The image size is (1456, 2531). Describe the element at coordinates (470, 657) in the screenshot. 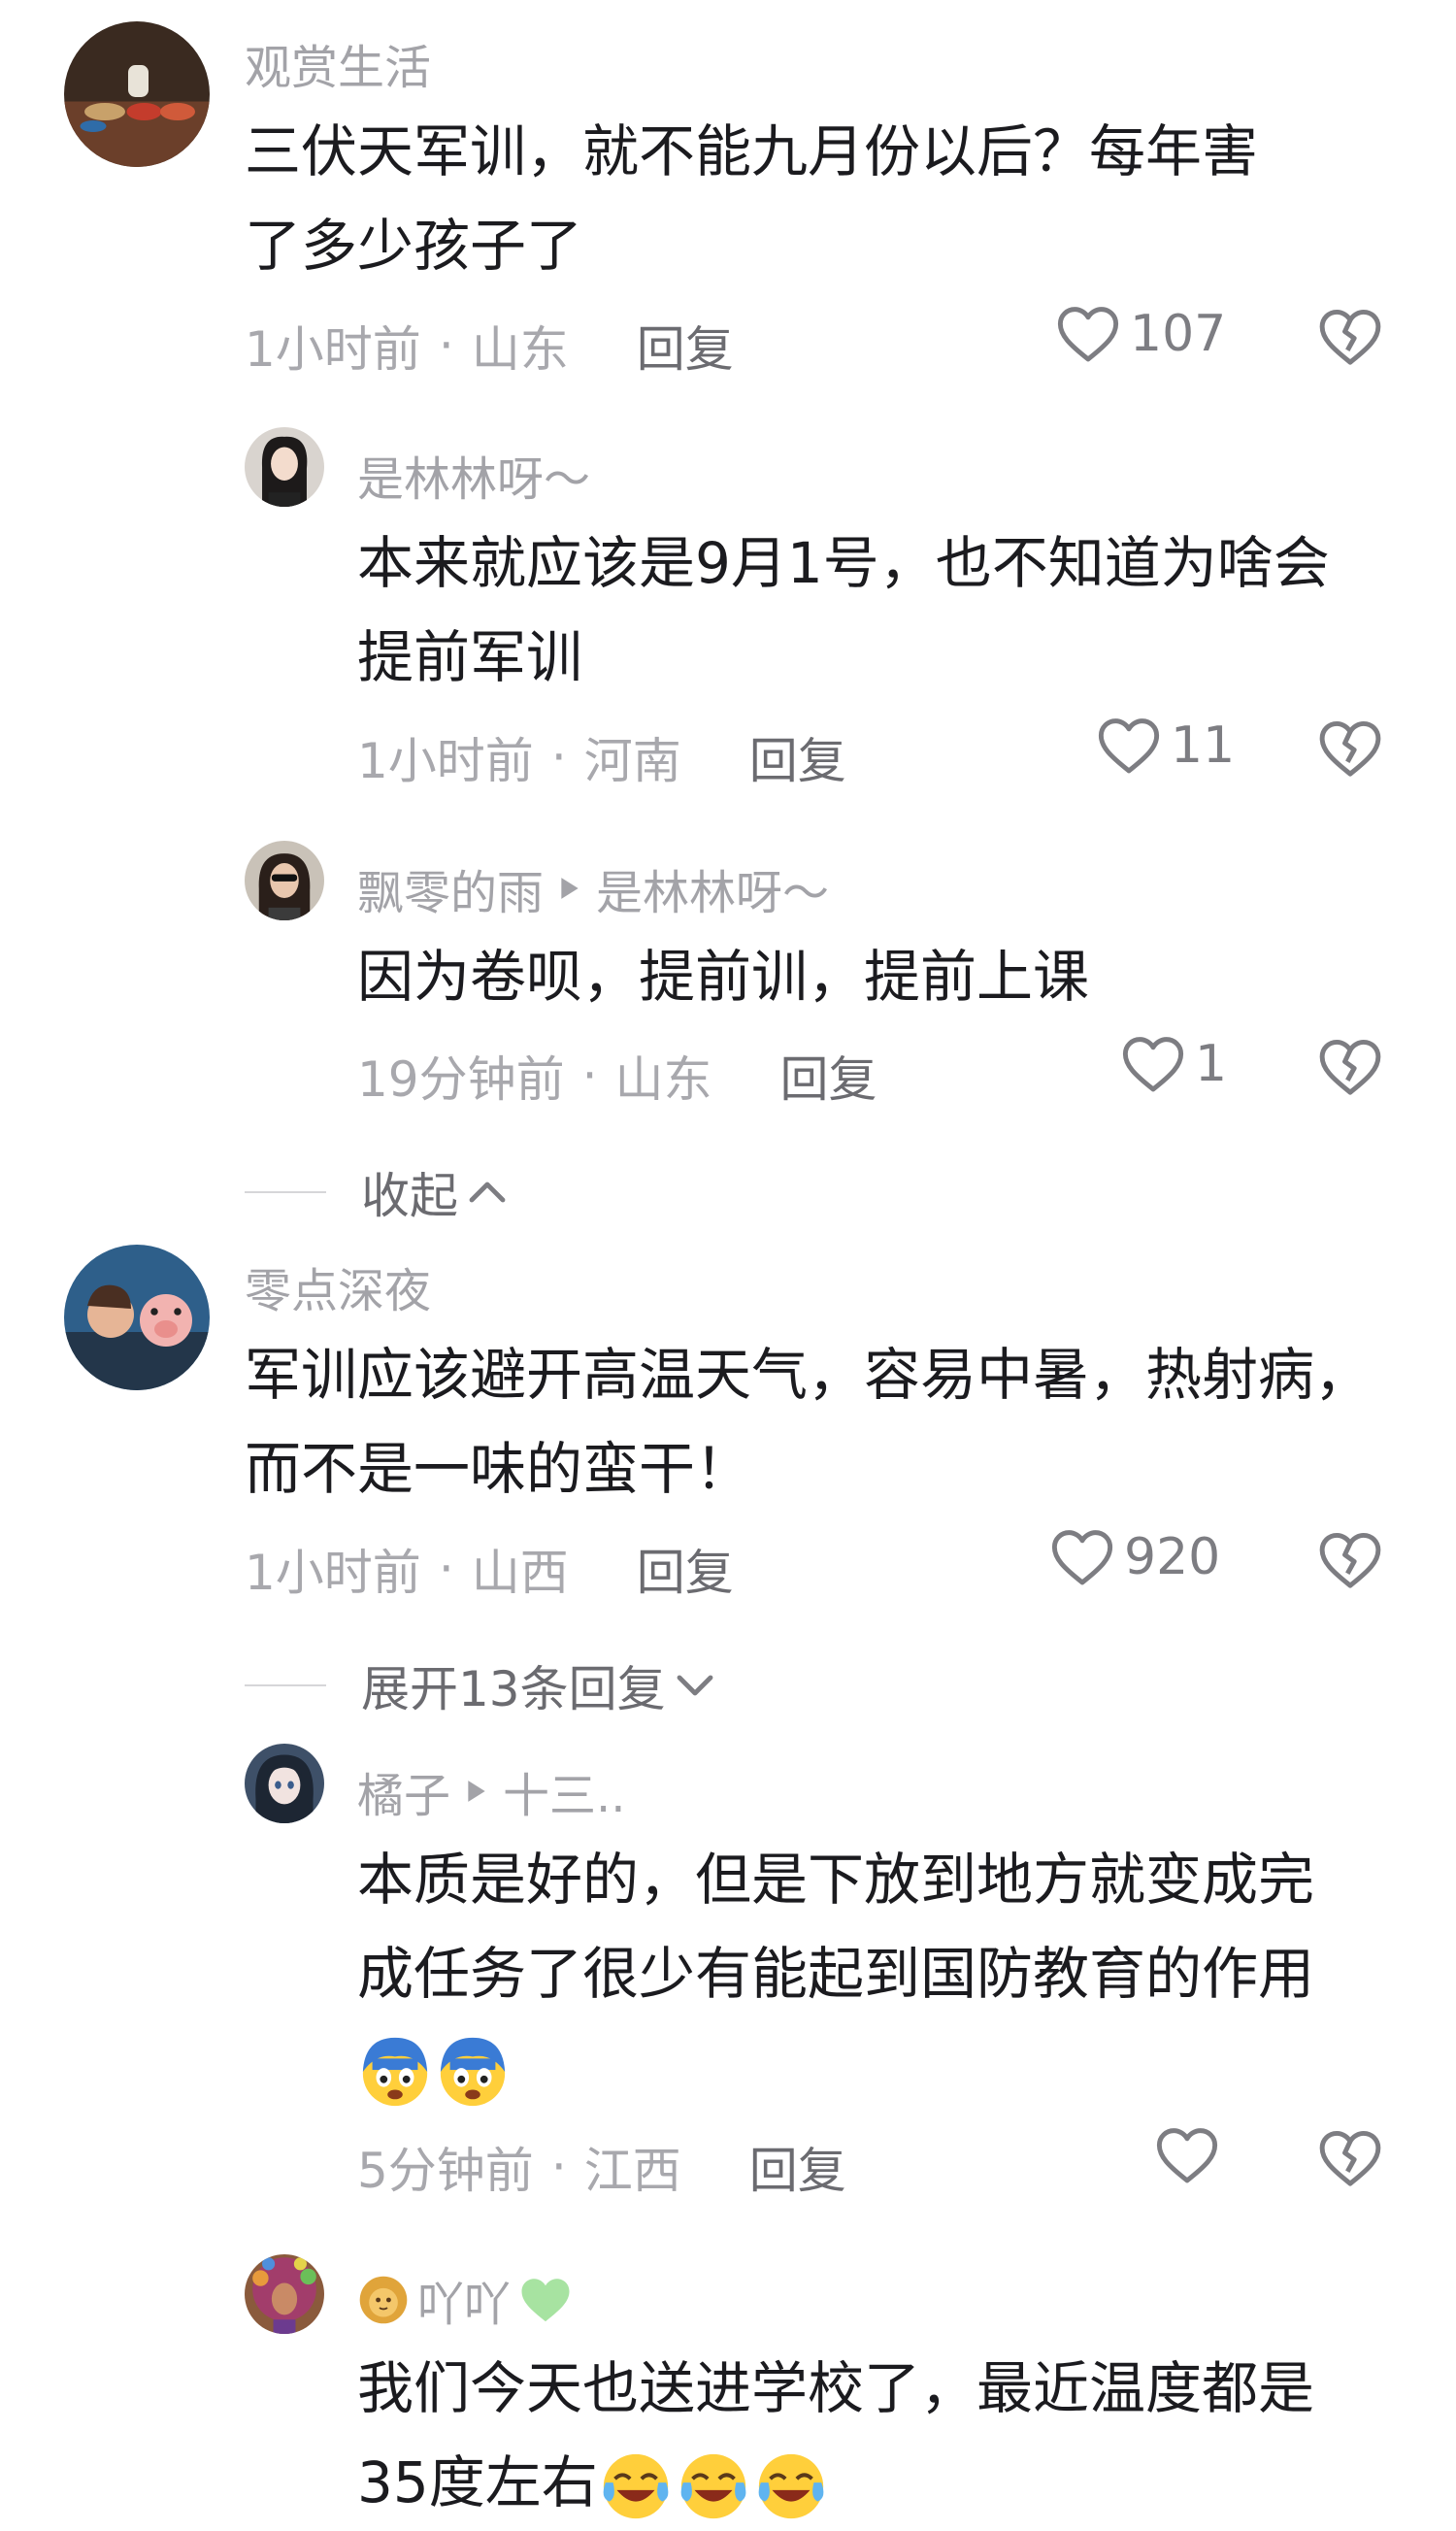

I see `comment-text-line: 提前军训` at that location.